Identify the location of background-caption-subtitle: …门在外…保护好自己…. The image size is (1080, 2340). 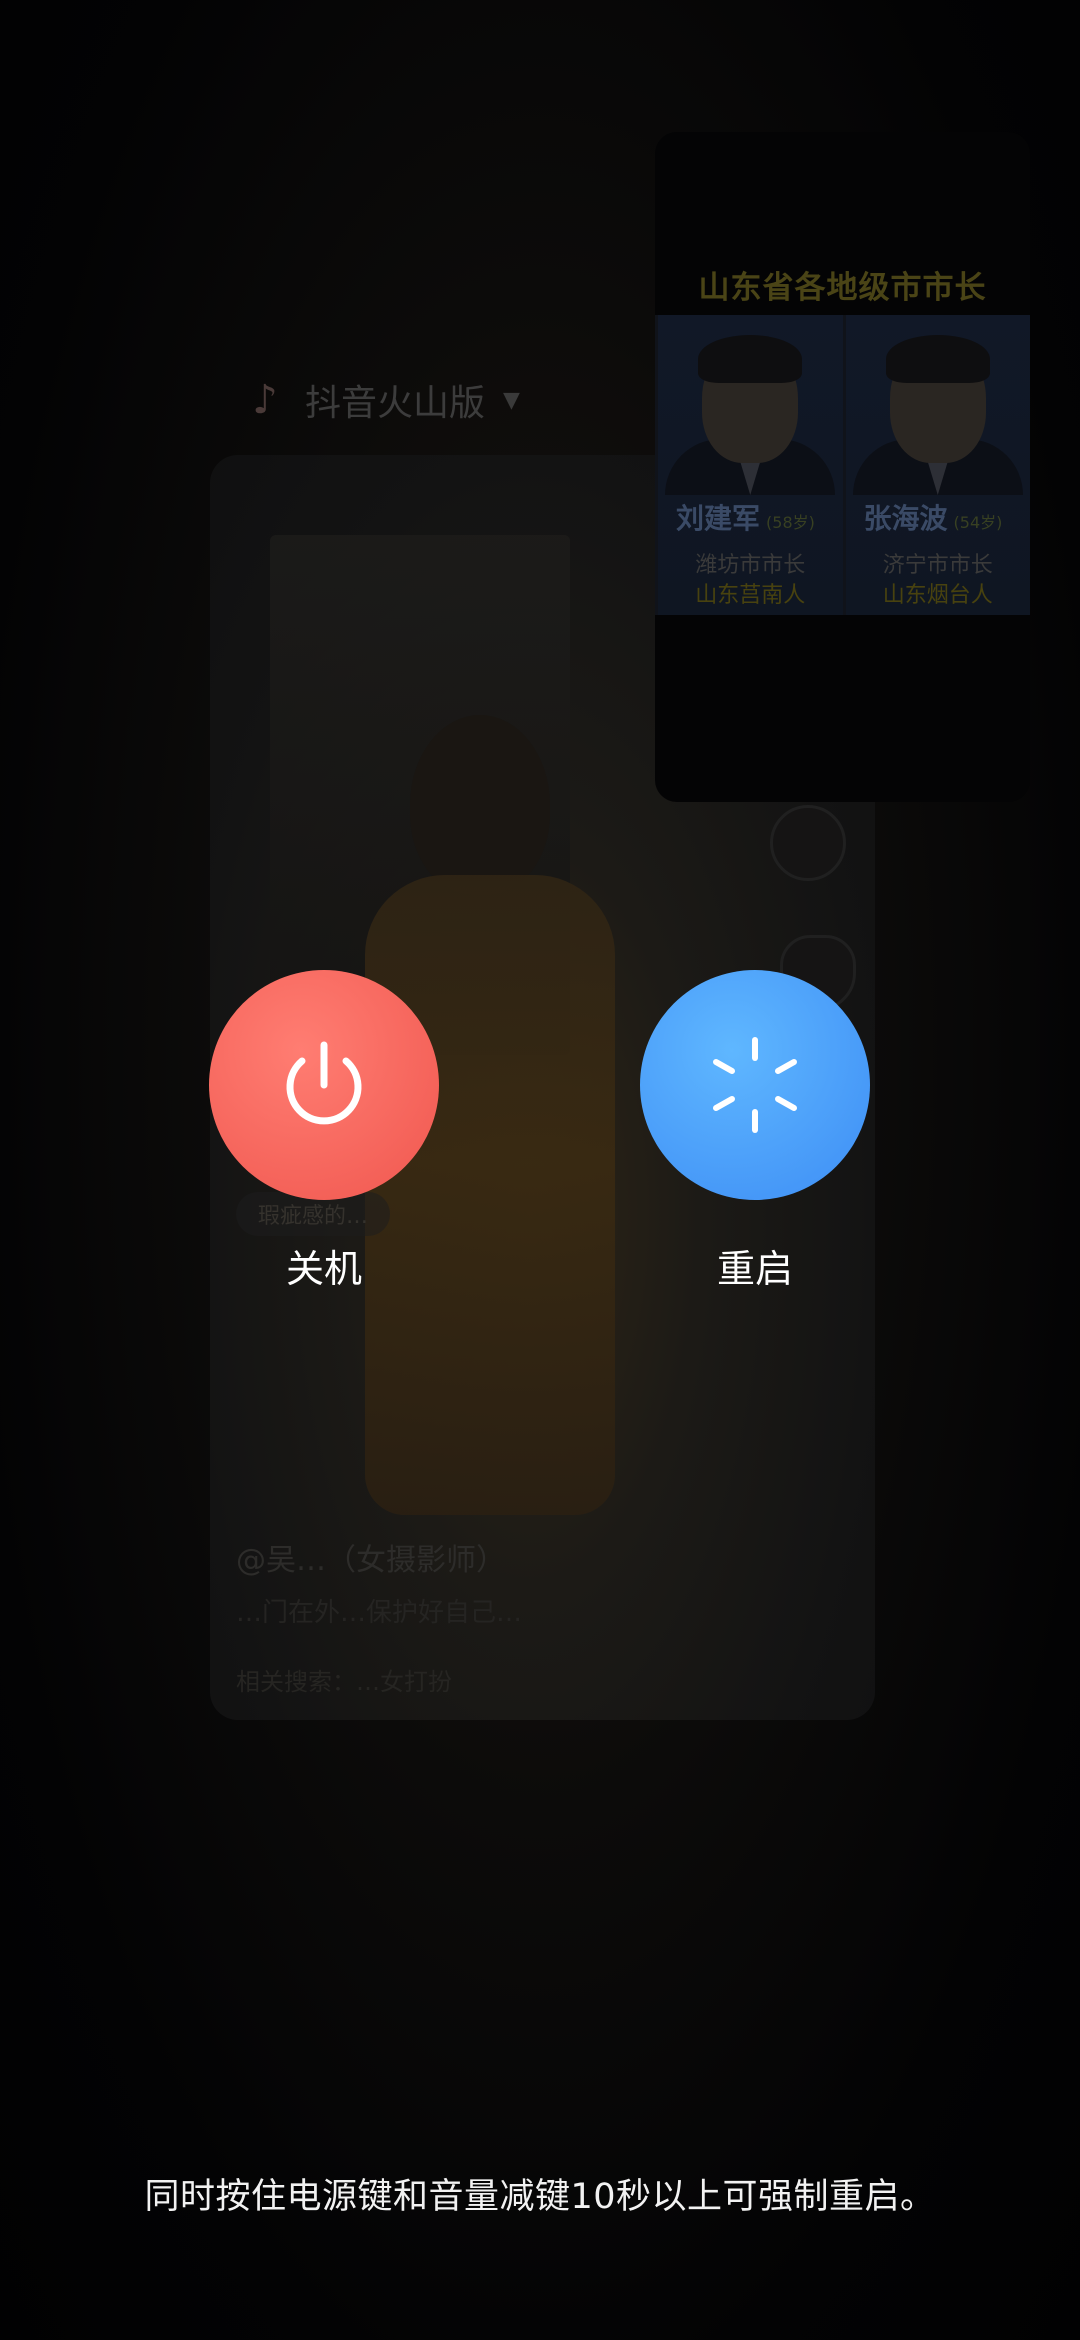
(379, 1613).